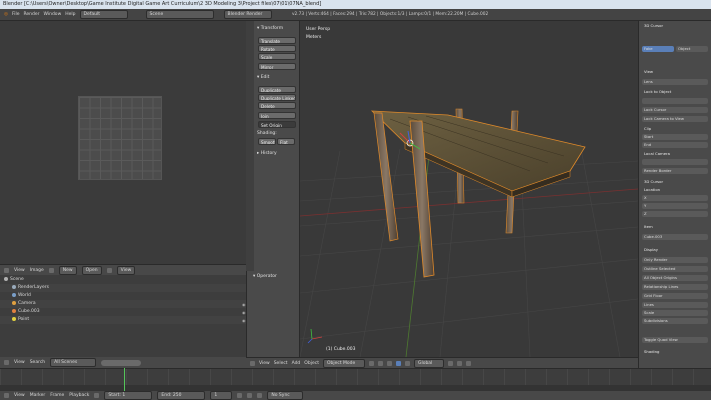  I want to click on 3d-cursor-header: 3D Cursor, so click(675, 182).